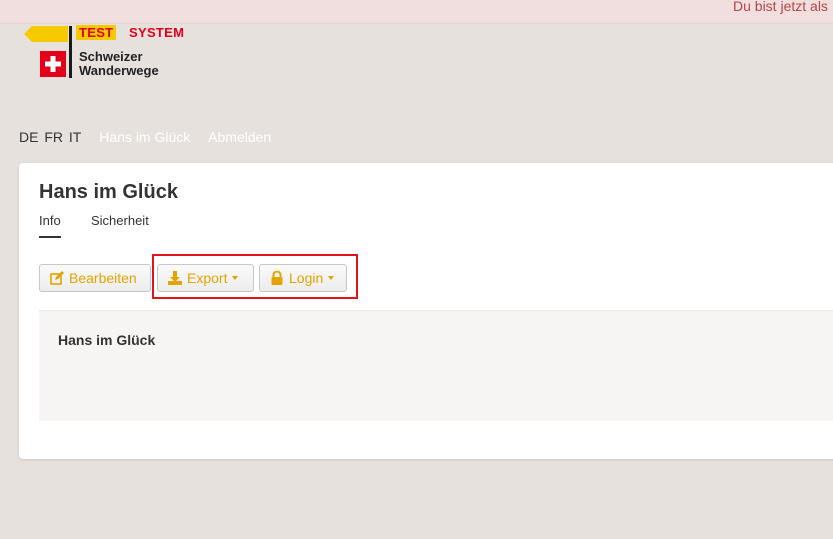  I want to click on logo: TEST SYSTEM Schweizer Wanderwege, so click(114, 54).